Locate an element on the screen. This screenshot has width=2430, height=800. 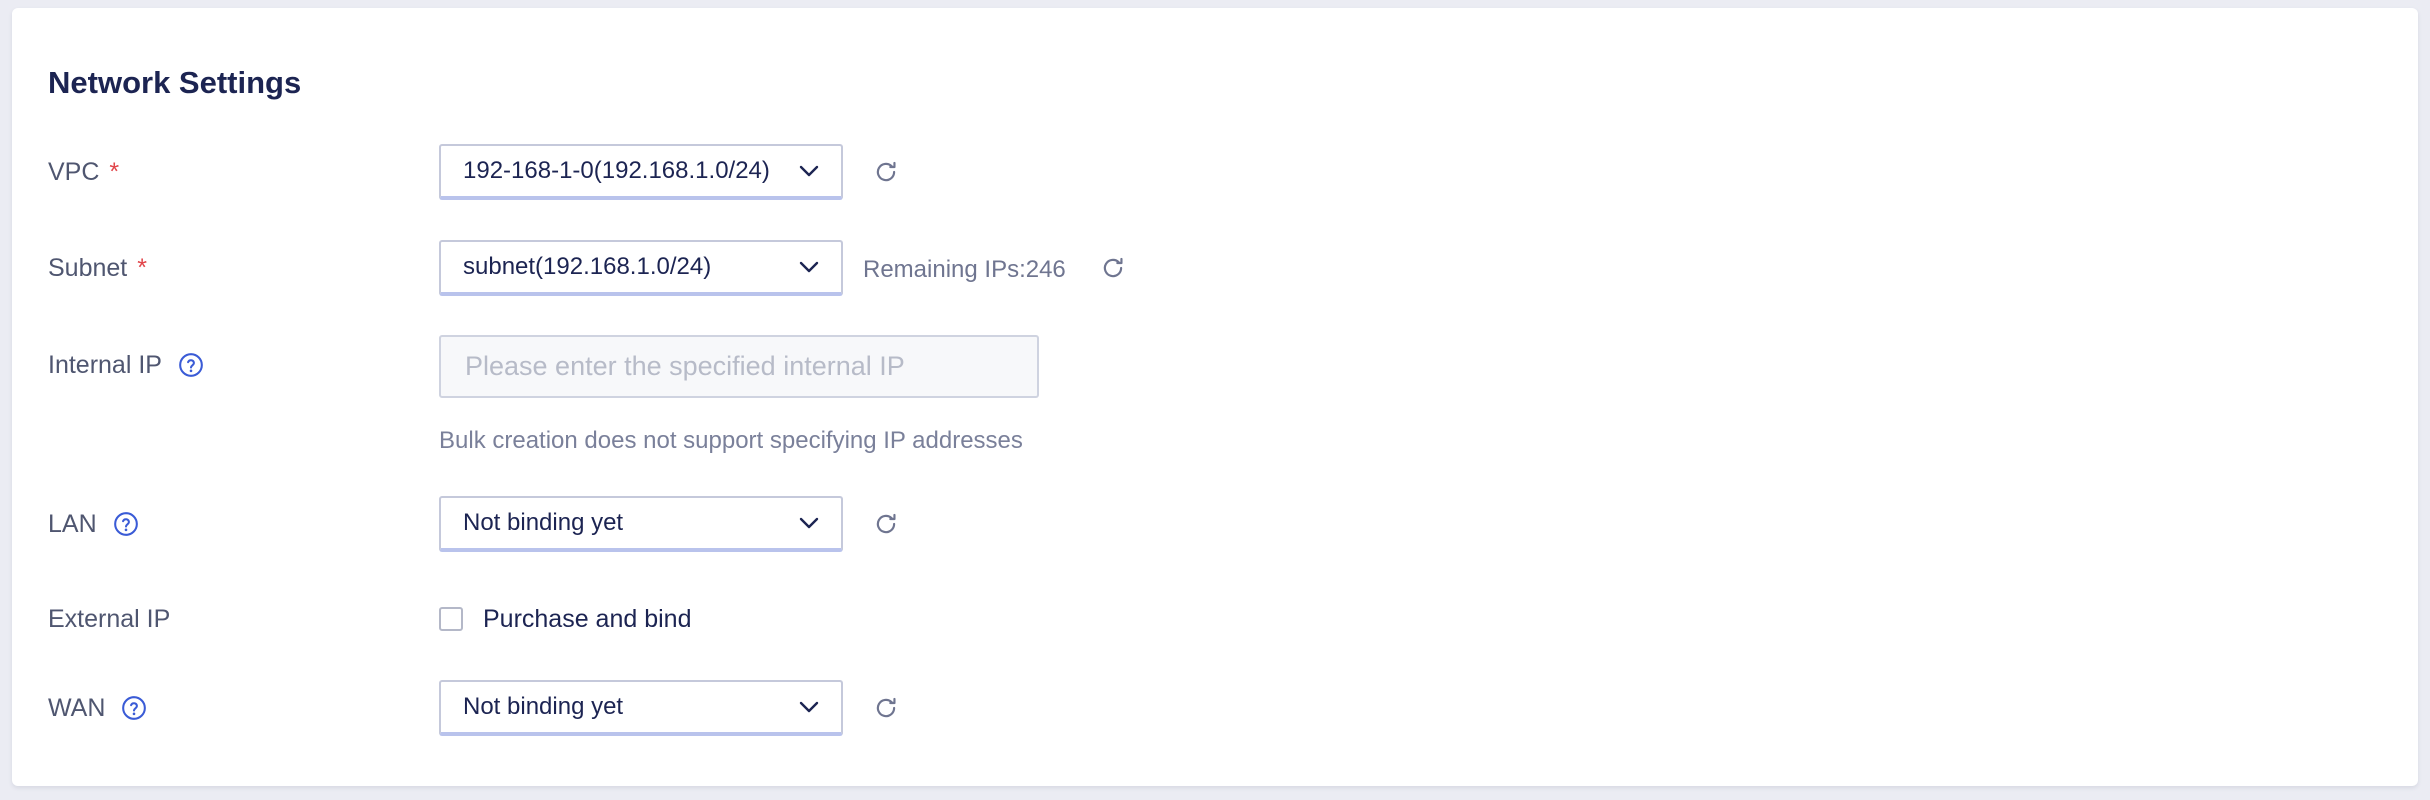
wan-label: WAN is located at coordinates (77, 707).